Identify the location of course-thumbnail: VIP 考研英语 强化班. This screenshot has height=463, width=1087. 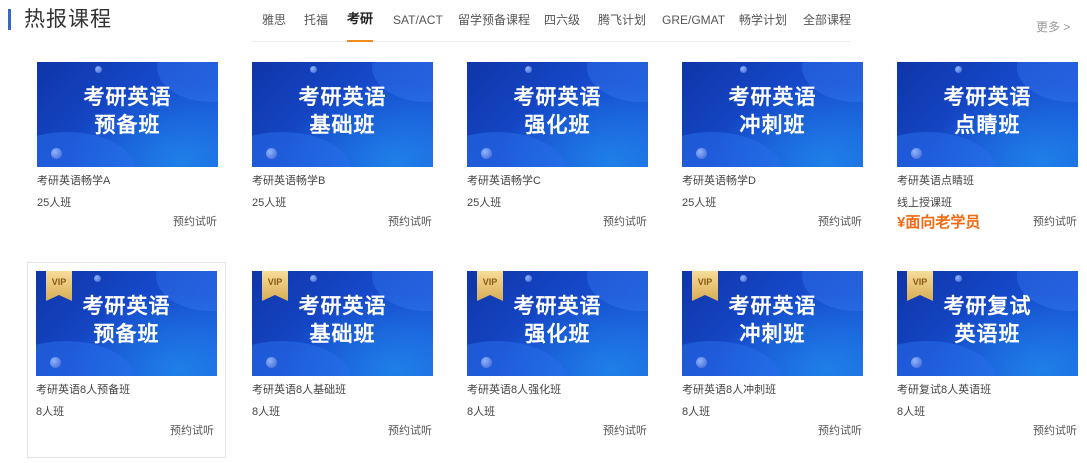
(557, 323).